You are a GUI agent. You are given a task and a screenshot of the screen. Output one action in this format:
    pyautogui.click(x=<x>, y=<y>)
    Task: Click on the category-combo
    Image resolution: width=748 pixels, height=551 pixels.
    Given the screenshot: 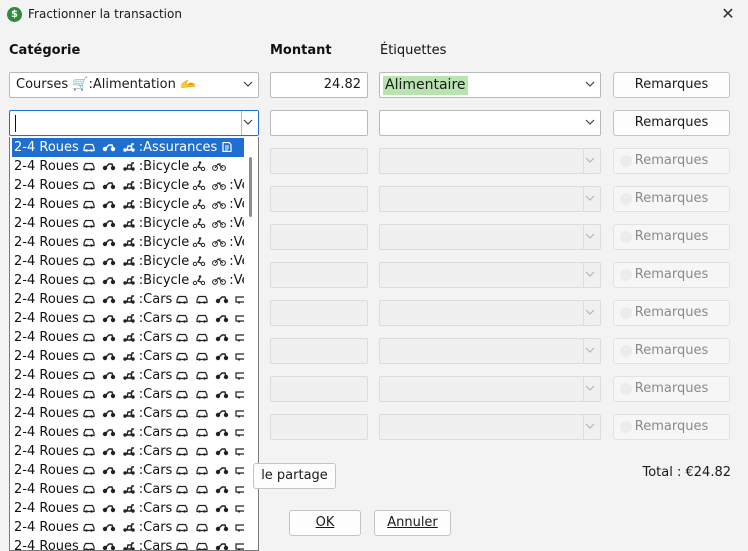 What is the action you would take?
    pyautogui.click(x=134, y=123)
    